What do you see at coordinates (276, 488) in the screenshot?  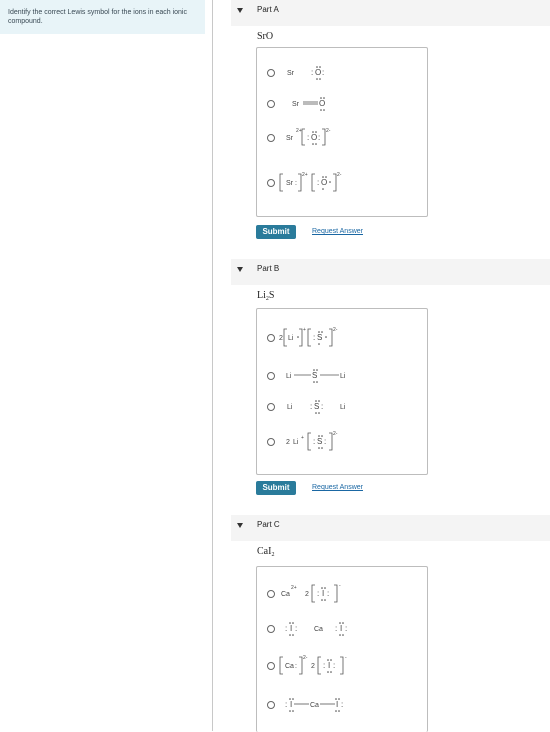 I see `part-b-submit-button: Submit` at bounding box center [276, 488].